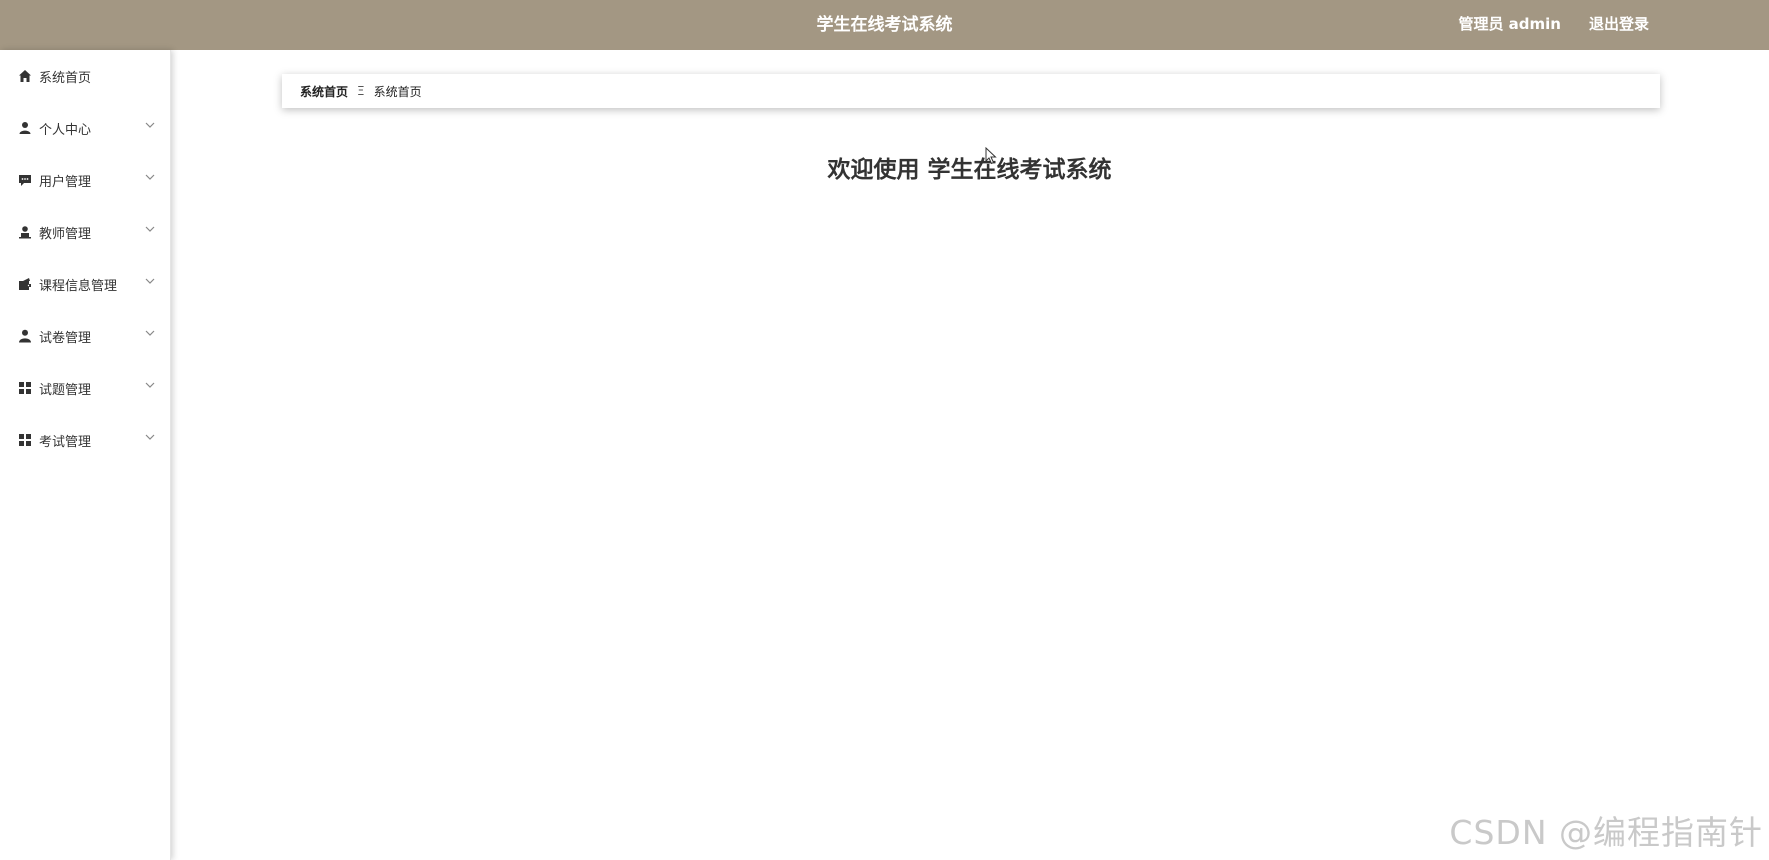 This screenshot has height=860, width=1769. I want to click on top-header: 学生在线考试系统 管理员 admin 退出登录, so click(884, 25).